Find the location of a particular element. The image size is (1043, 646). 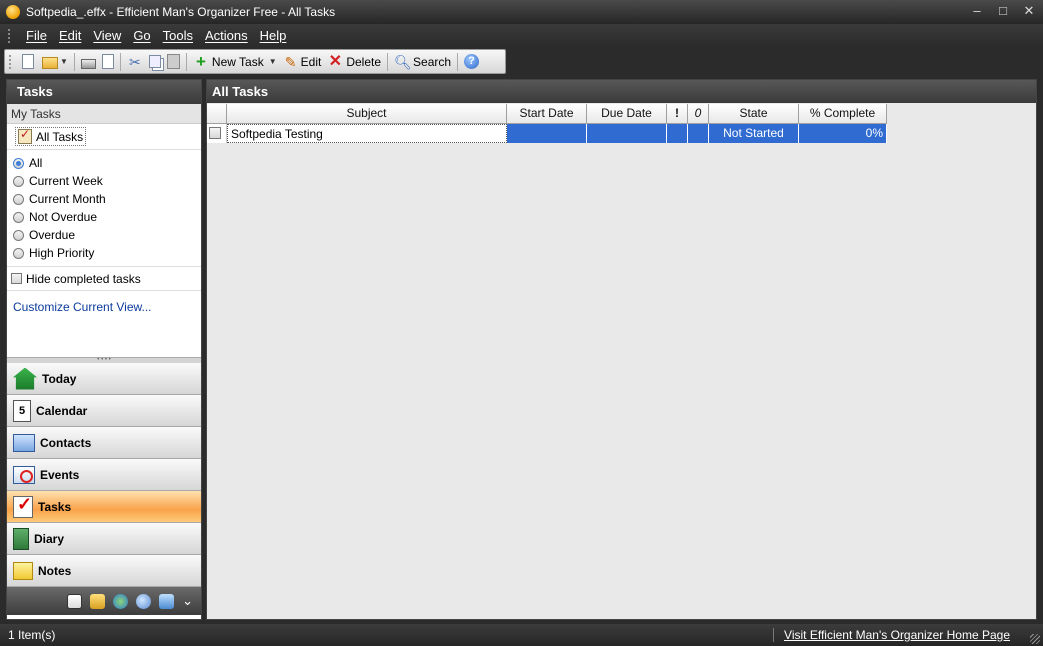

menu-file: File is located at coordinates (36, 35).